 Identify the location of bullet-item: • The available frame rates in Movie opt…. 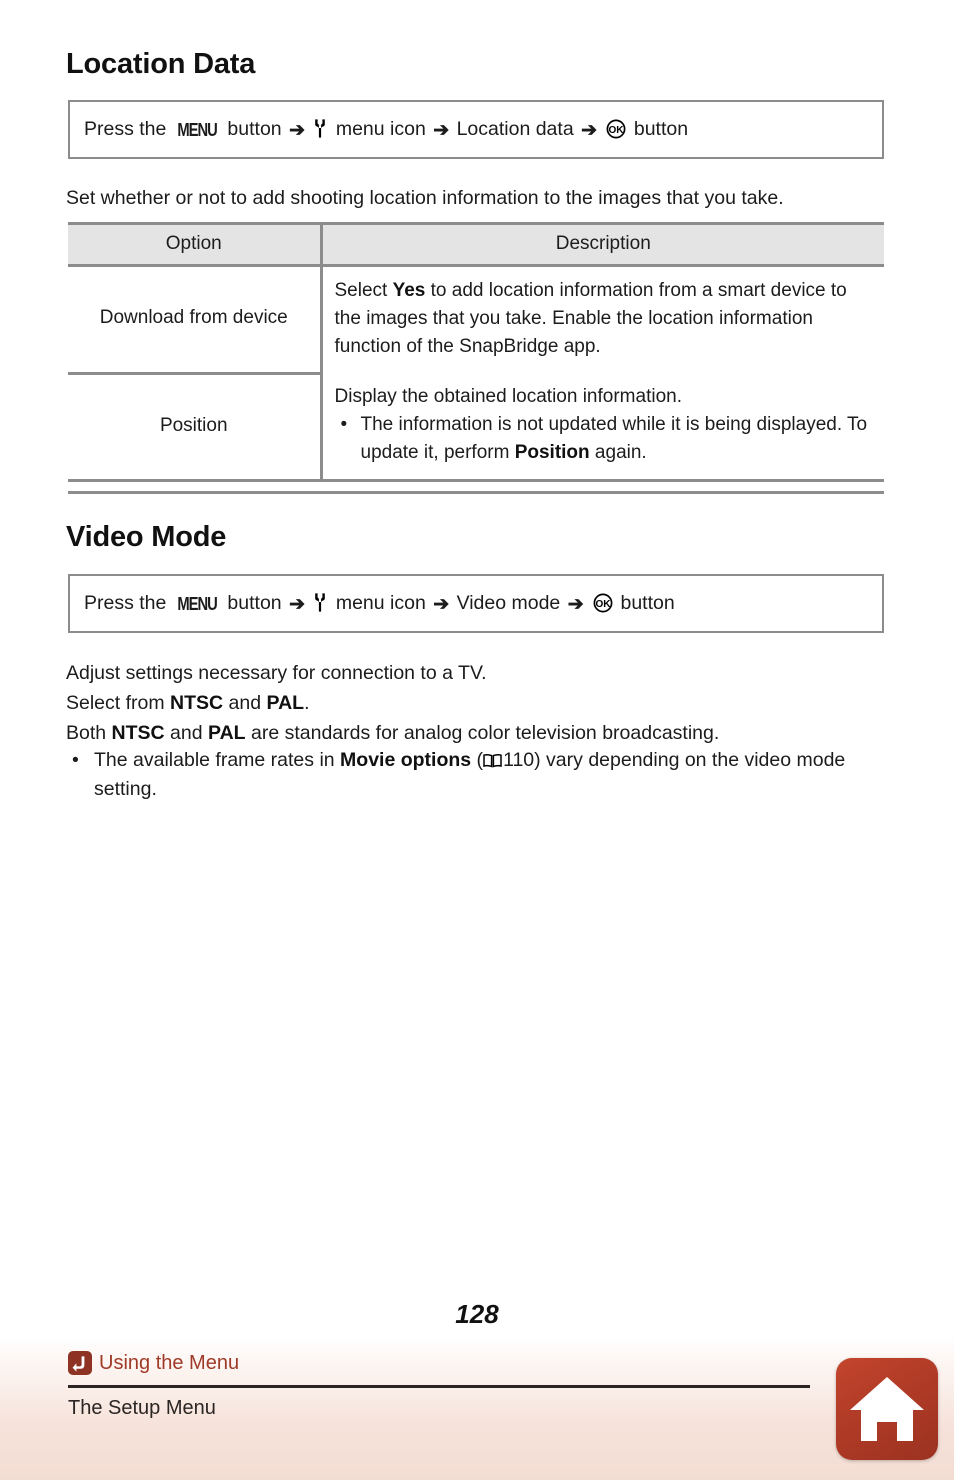
(477, 775).